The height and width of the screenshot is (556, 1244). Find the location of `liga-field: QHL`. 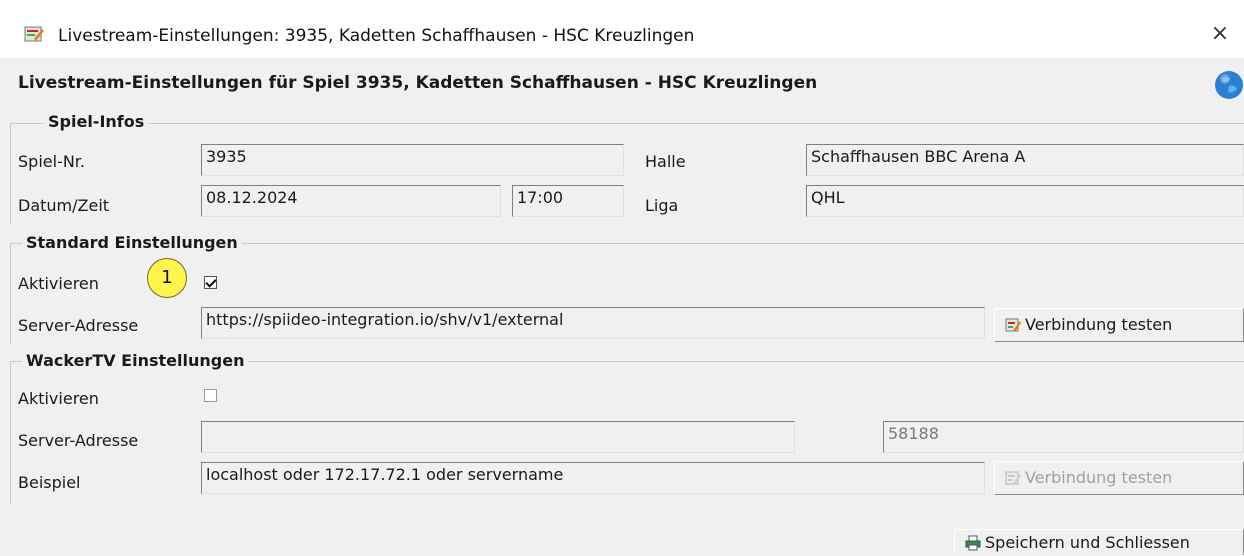

liga-field: QHL is located at coordinates (1025, 201).